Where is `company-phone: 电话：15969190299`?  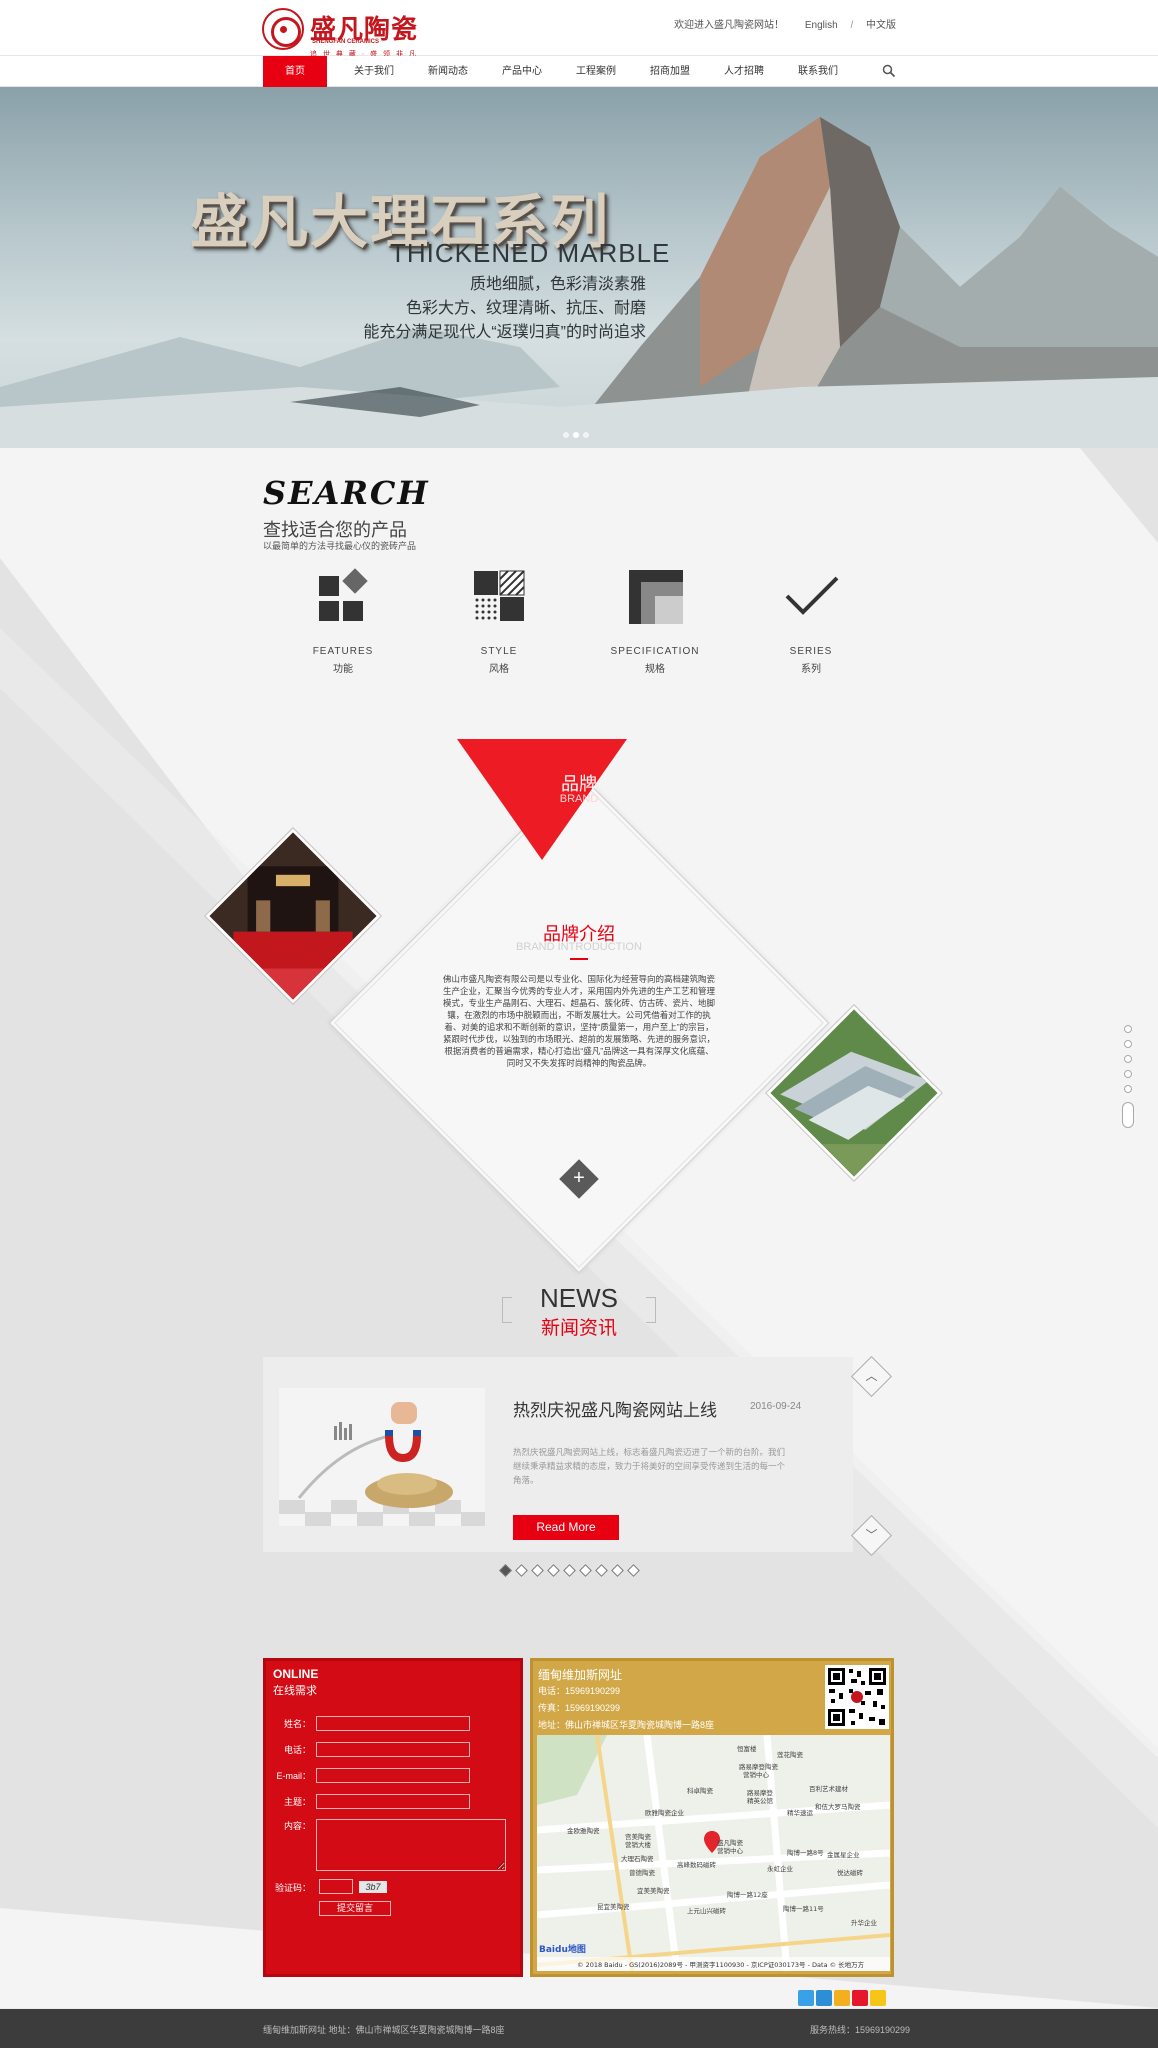 company-phone: 电话：15969190299 is located at coordinates (579, 1691).